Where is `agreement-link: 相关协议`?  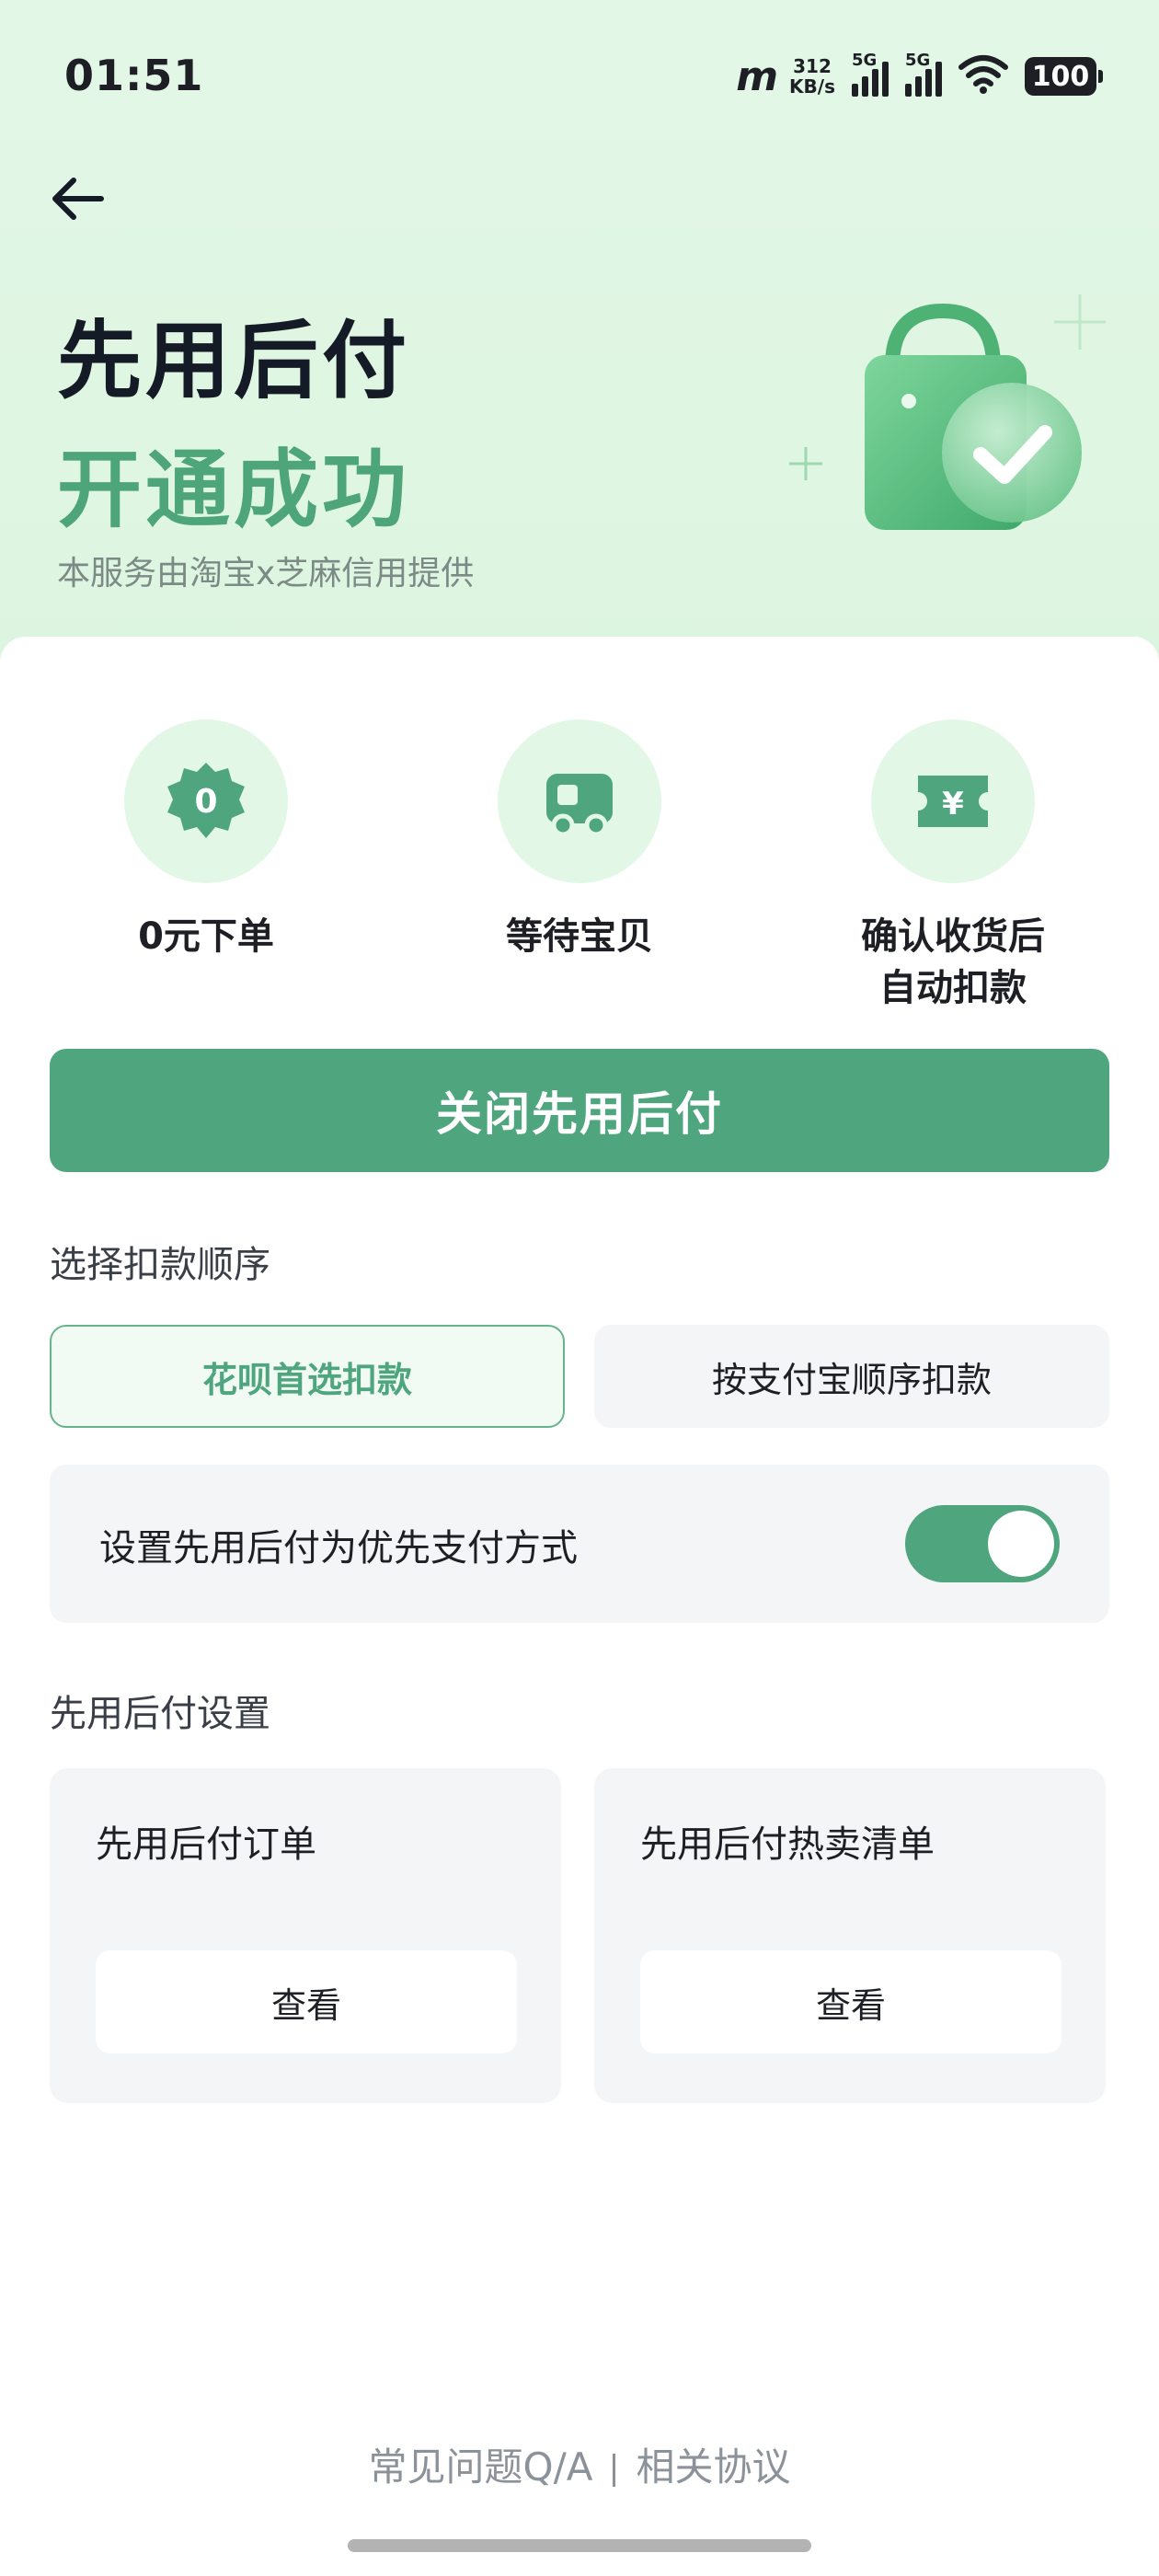 agreement-link: 相关协议 is located at coordinates (713, 2467).